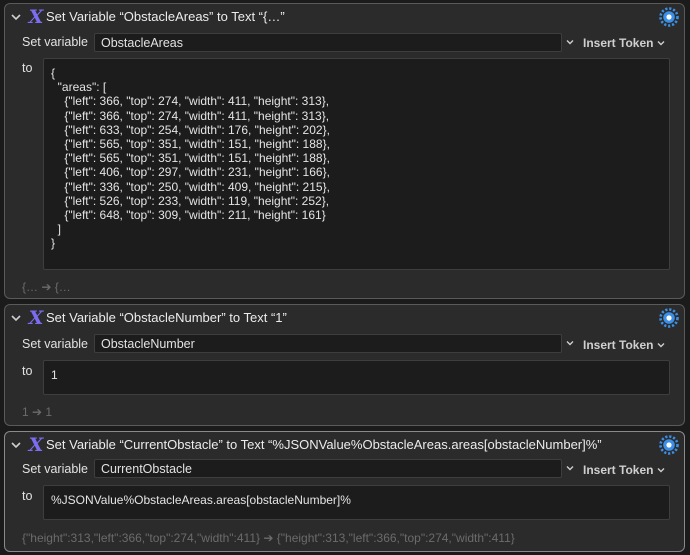 Image resolution: width=690 pixels, height=555 pixels. Describe the element at coordinates (328, 42) in the screenshot. I see `variable-name-field: ObstacleAreas` at that location.